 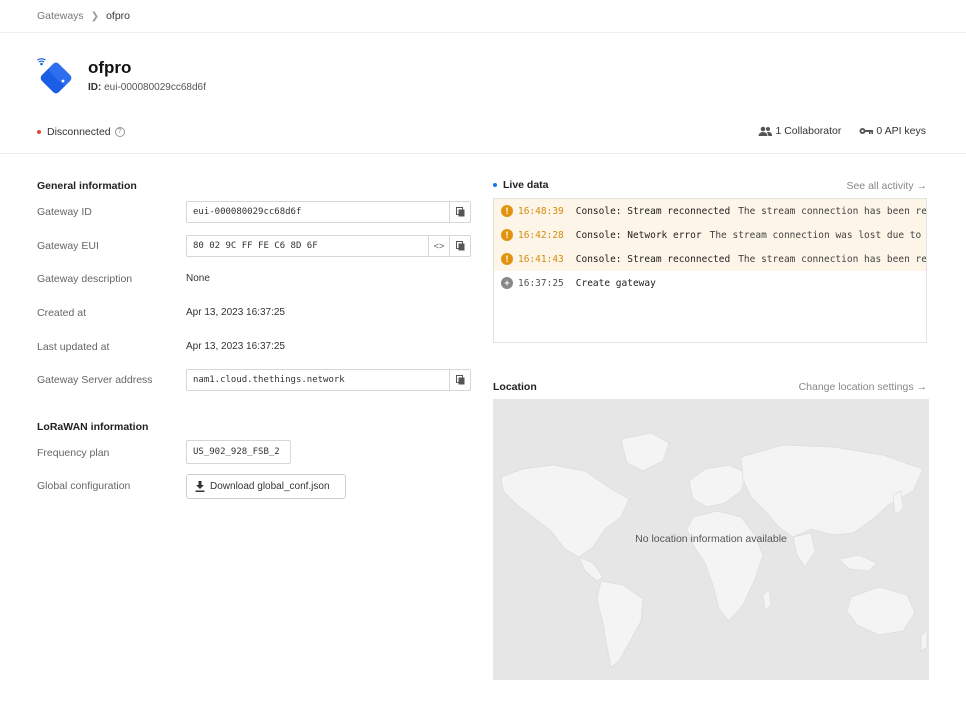 I want to click on frequency-plan-label: Frequency plan, so click(x=73, y=453).